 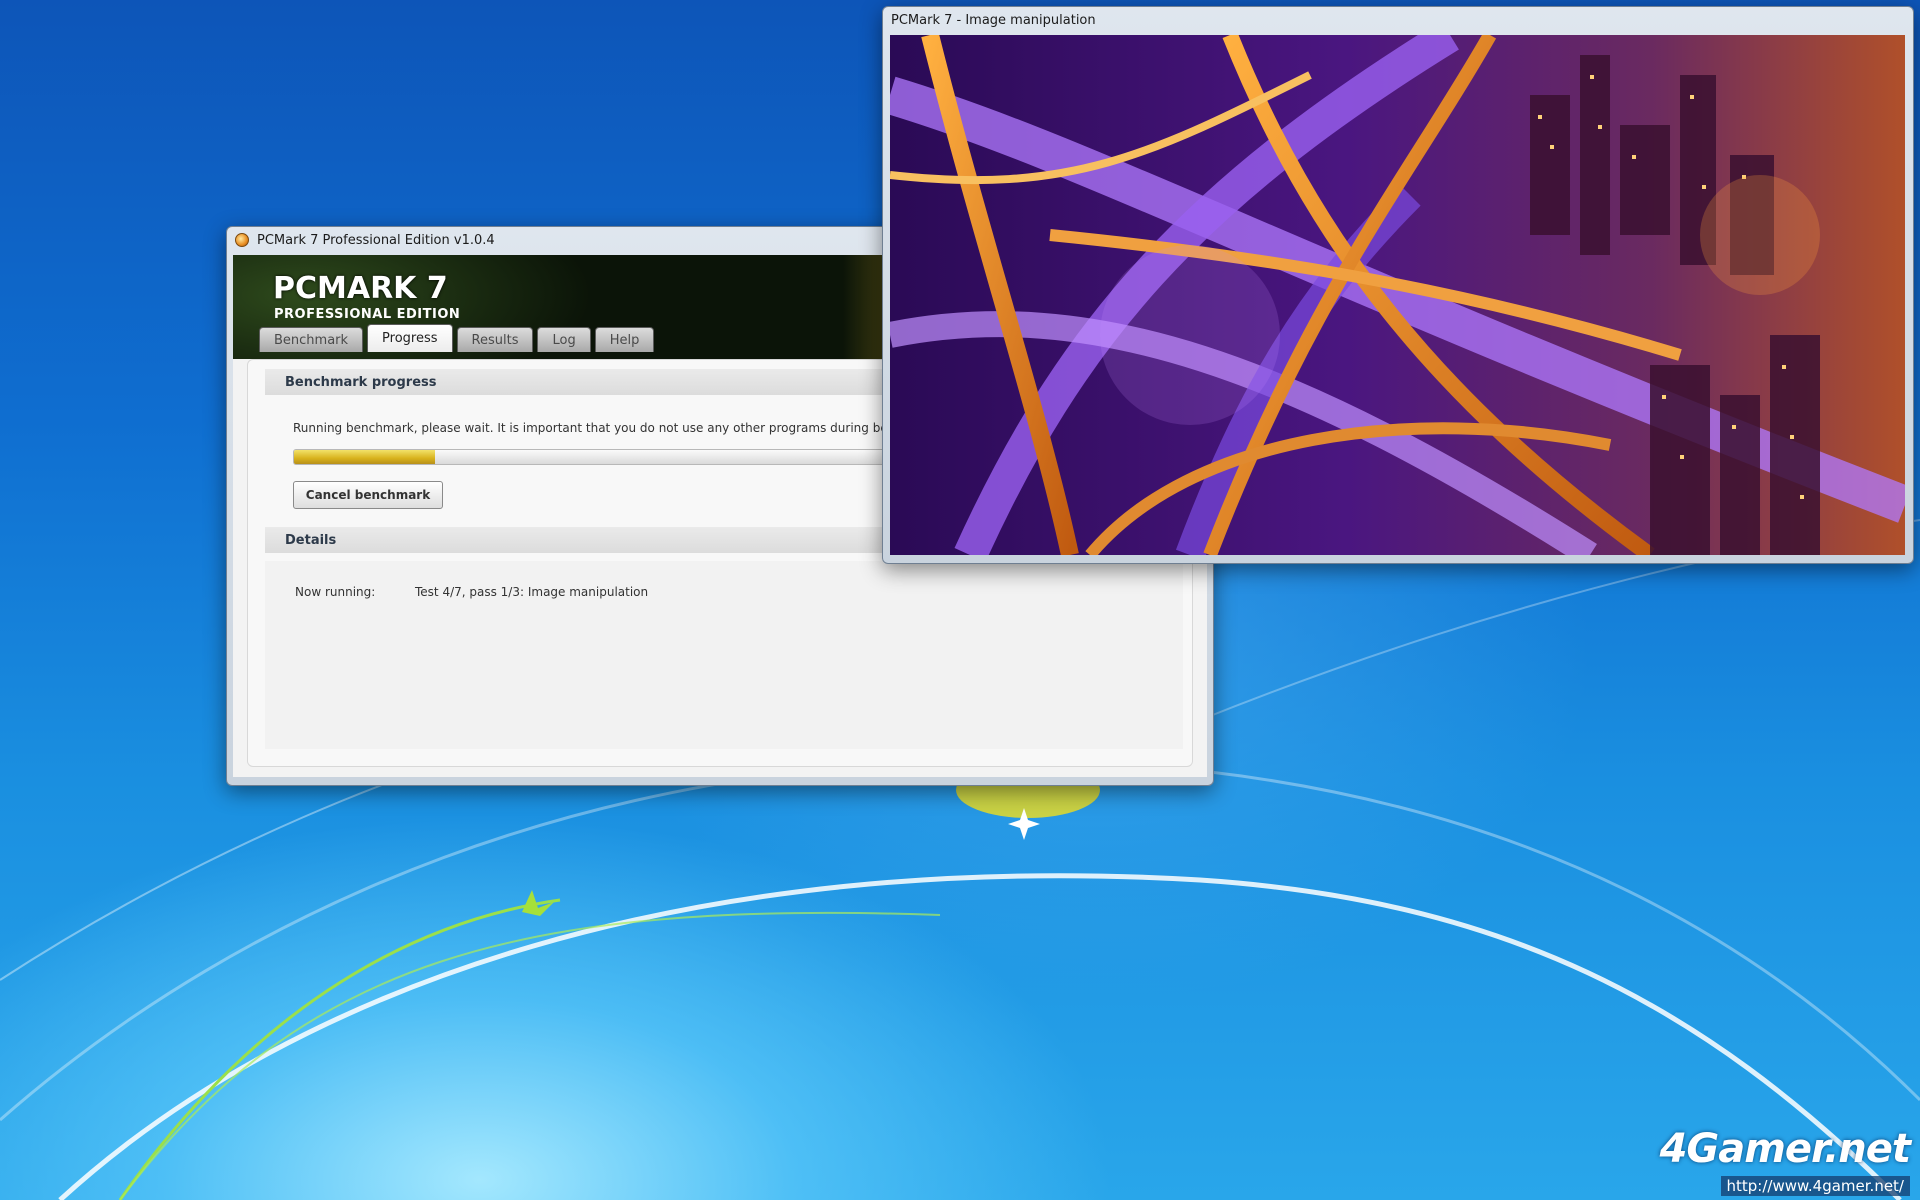 What do you see at coordinates (311, 339) in the screenshot?
I see `tab-benchmark: Benchmark` at bounding box center [311, 339].